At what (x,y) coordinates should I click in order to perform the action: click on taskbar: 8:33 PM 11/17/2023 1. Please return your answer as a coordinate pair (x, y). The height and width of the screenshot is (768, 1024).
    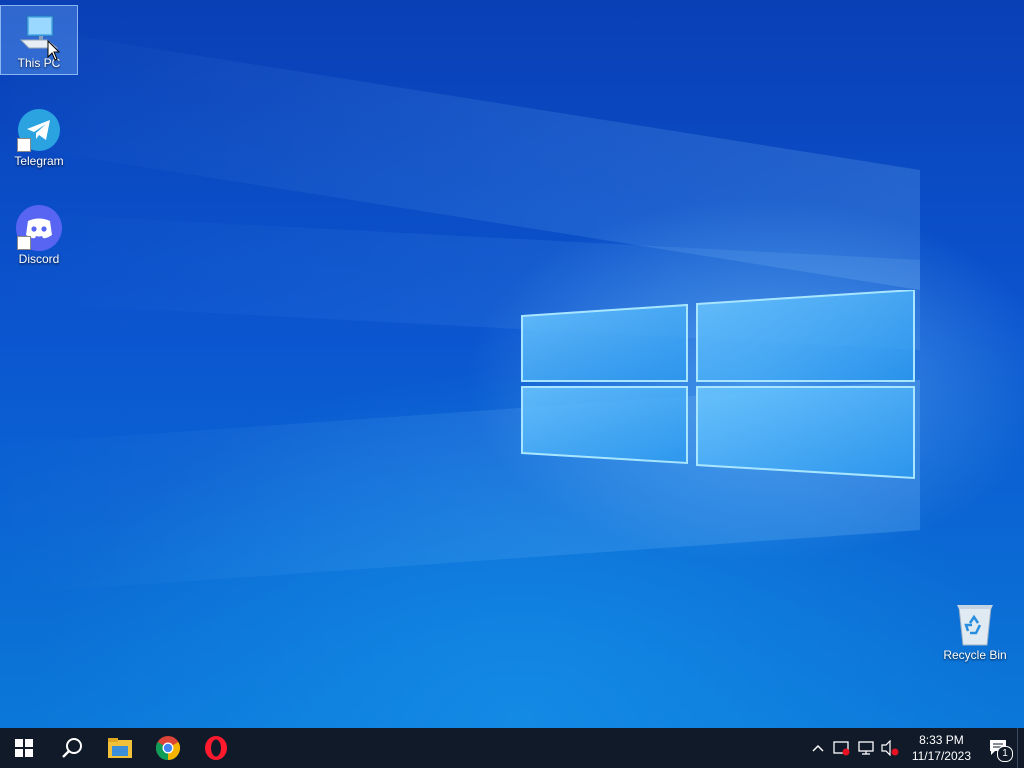
    Looking at the image, I should click on (512, 748).